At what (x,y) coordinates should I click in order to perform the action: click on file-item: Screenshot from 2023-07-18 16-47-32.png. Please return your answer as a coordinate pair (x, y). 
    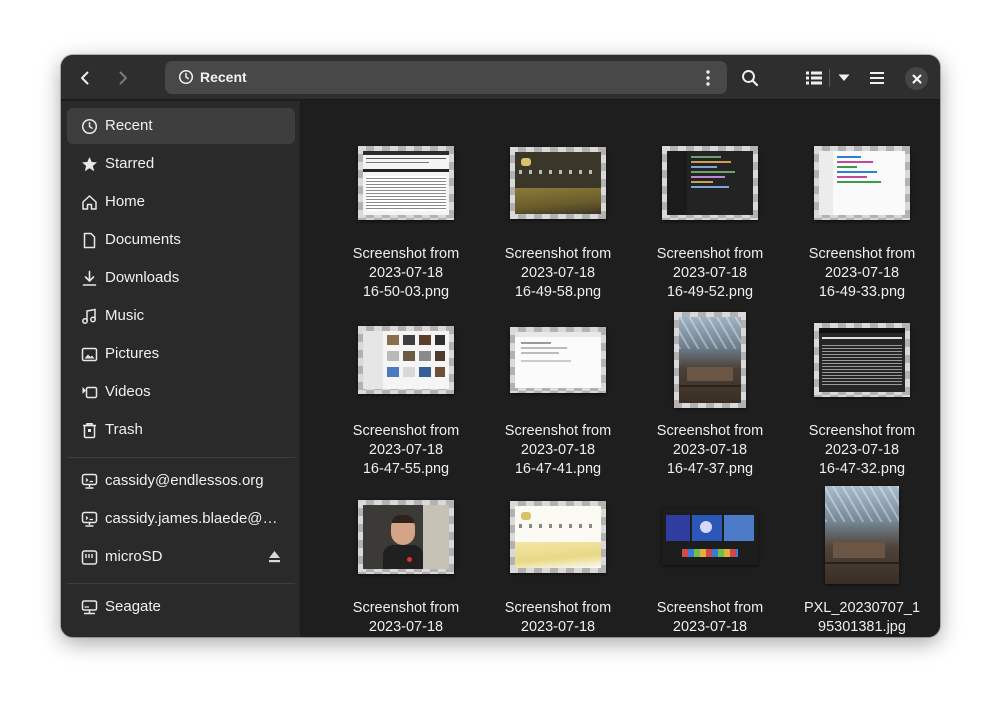
    Looking at the image, I should click on (862, 391).